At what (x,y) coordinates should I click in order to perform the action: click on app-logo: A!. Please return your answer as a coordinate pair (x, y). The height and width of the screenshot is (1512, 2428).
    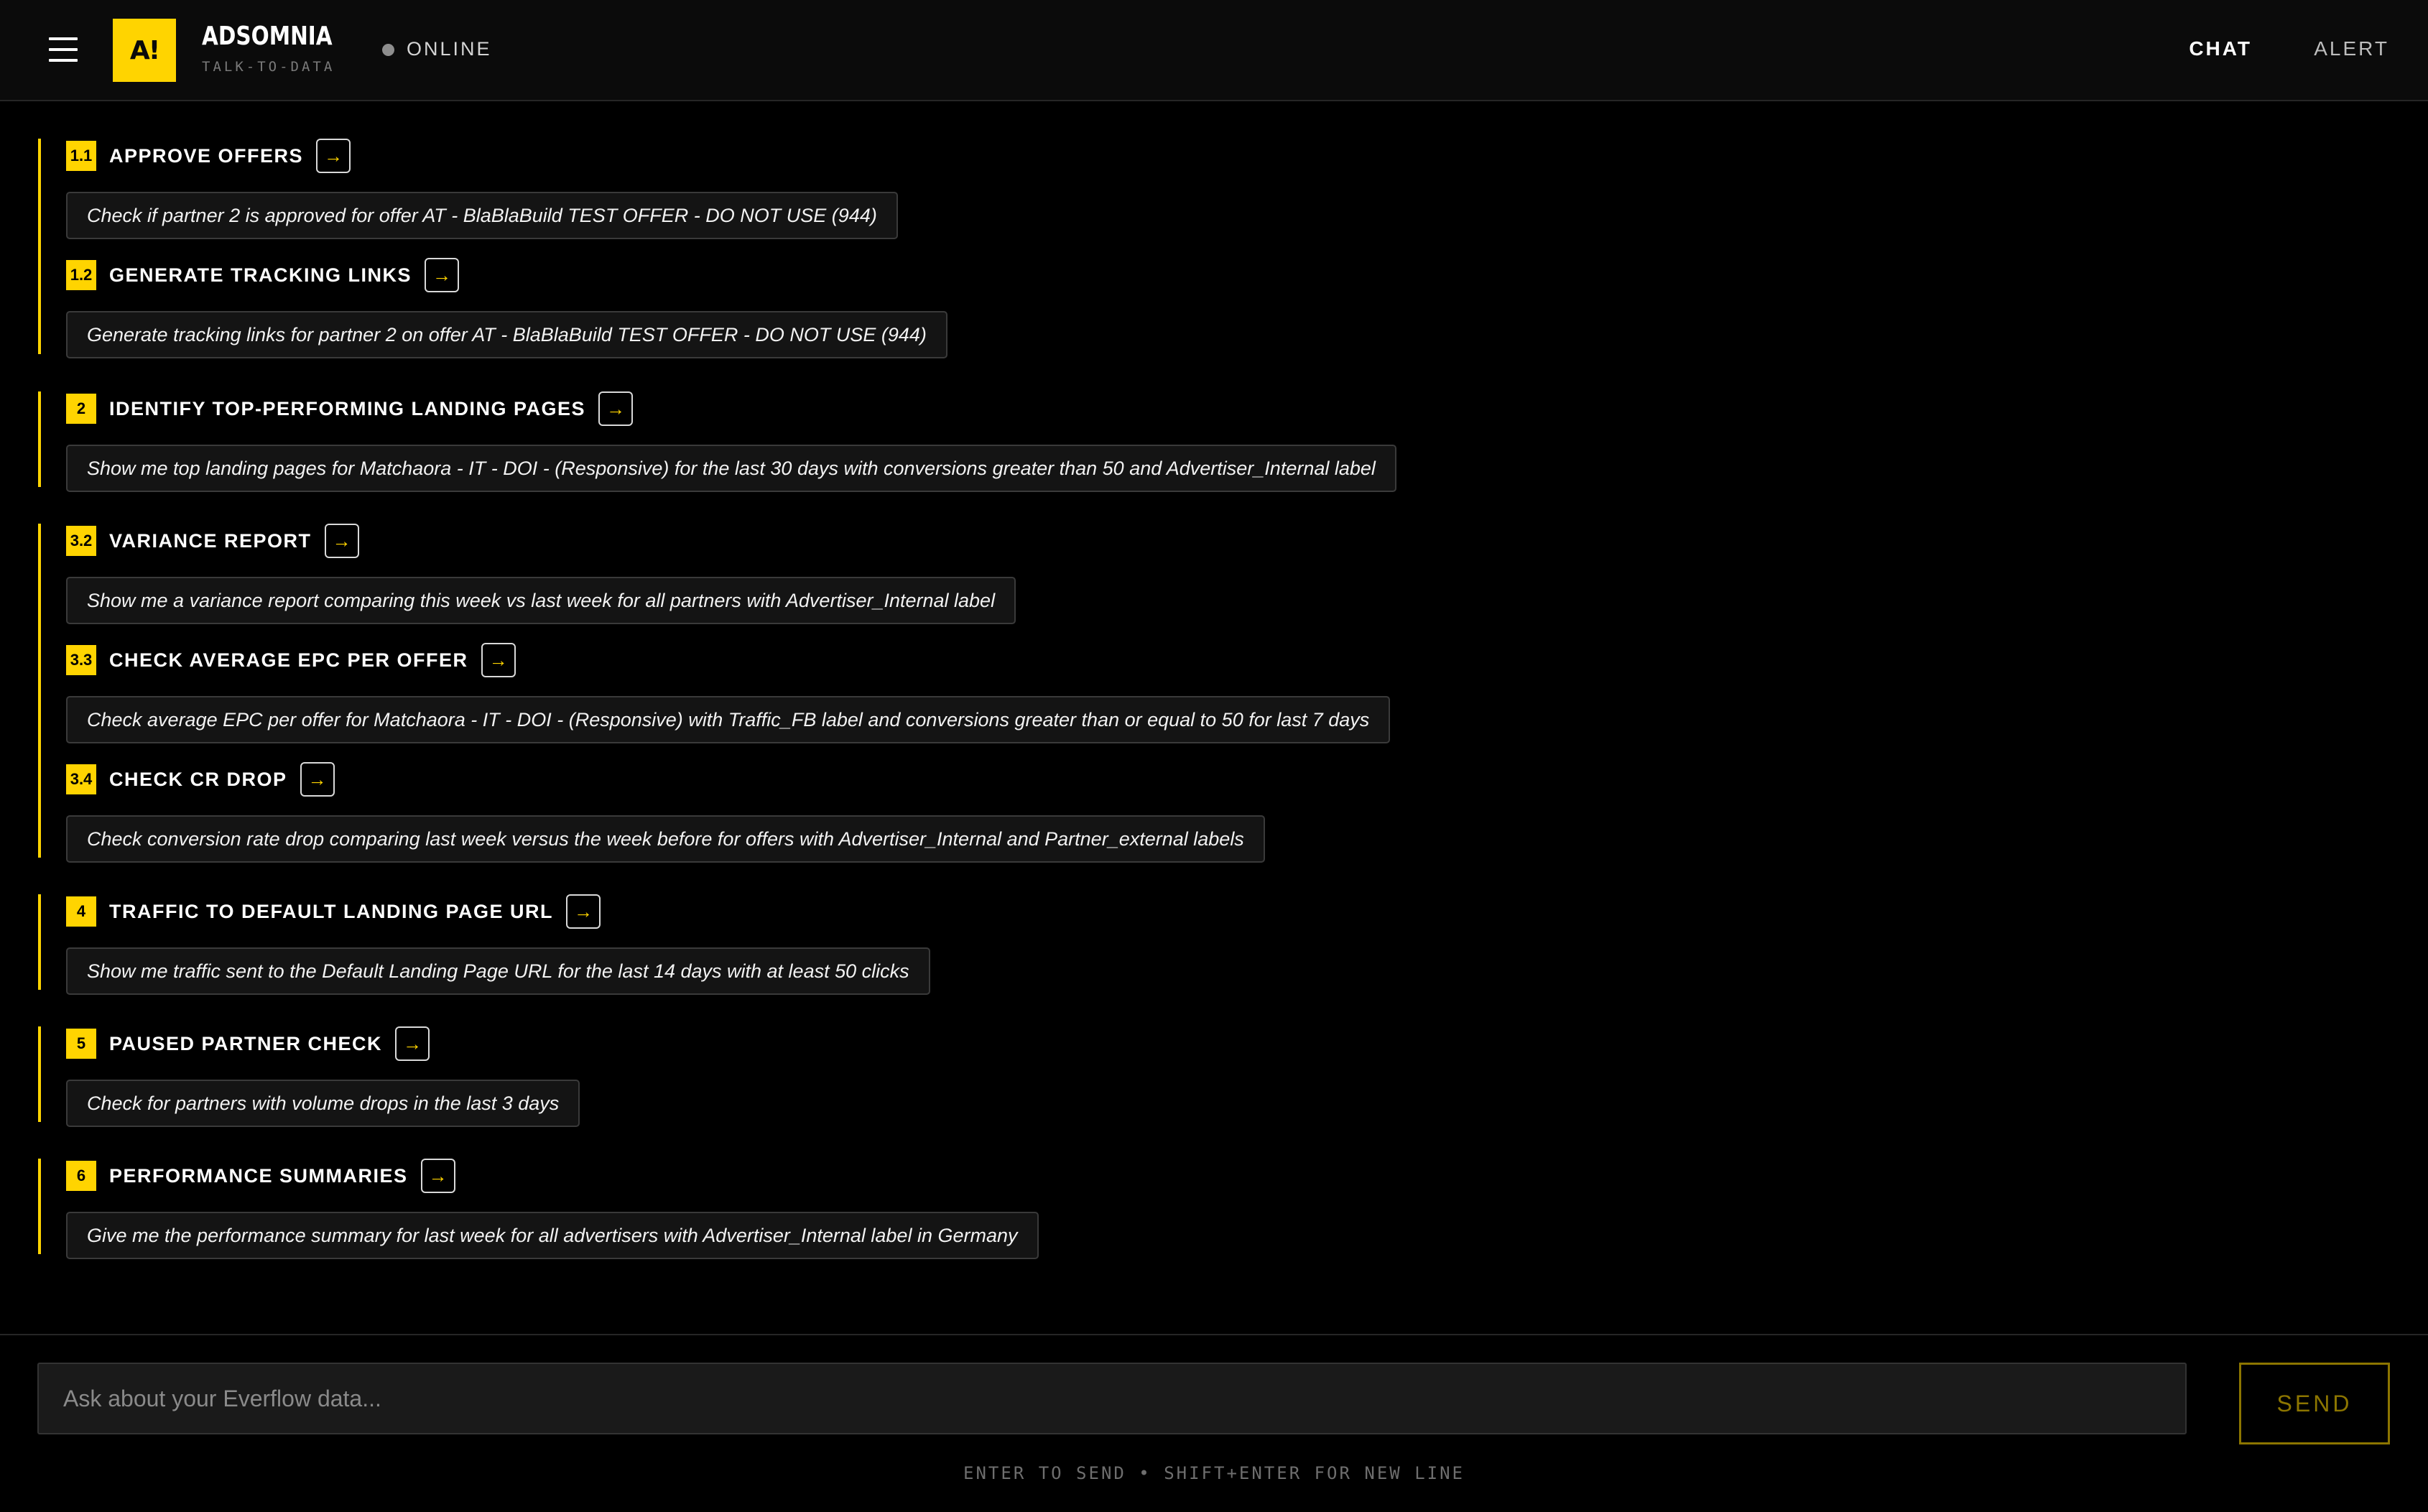
    Looking at the image, I should click on (144, 50).